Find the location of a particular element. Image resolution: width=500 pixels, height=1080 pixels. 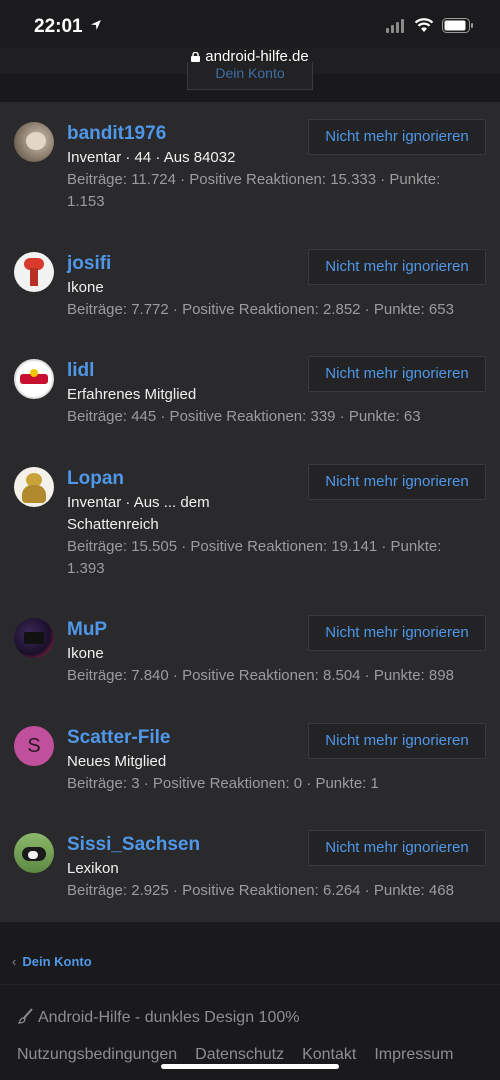

member-title: Neues Mitglied is located at coordinates (117, 761).